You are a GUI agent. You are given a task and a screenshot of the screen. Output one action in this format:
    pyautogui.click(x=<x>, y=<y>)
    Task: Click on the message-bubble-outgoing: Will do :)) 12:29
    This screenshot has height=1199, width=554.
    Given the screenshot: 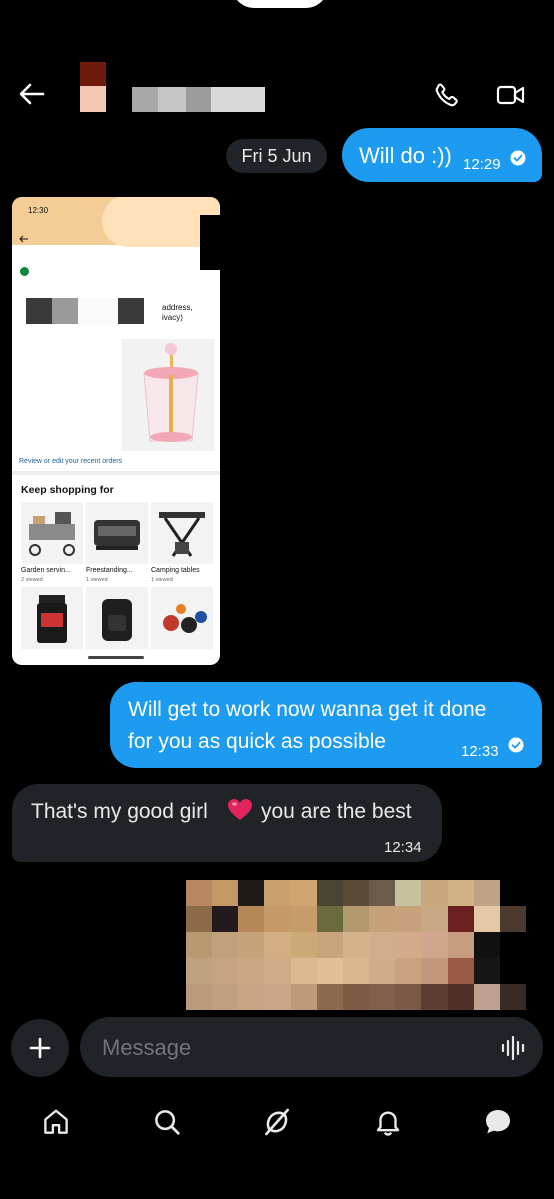 What is the action you would take?
    pyautogui.click(x=442, y=155)
    